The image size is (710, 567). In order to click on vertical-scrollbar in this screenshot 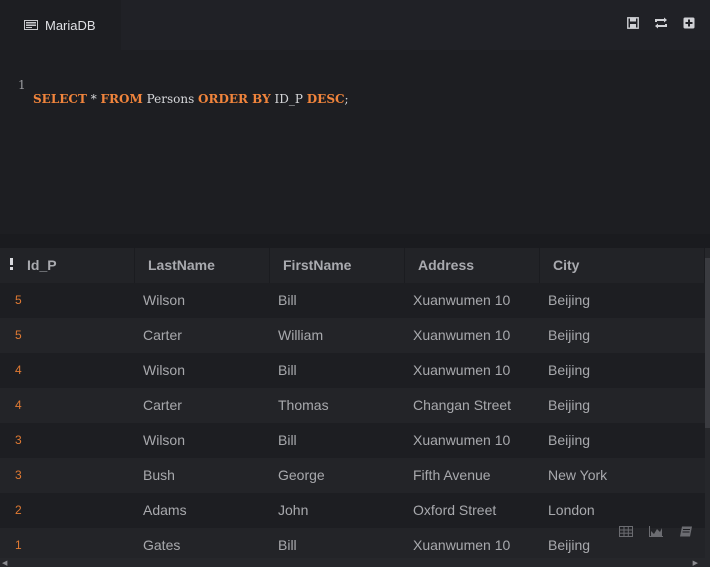, I will do `click(707, 403)`.